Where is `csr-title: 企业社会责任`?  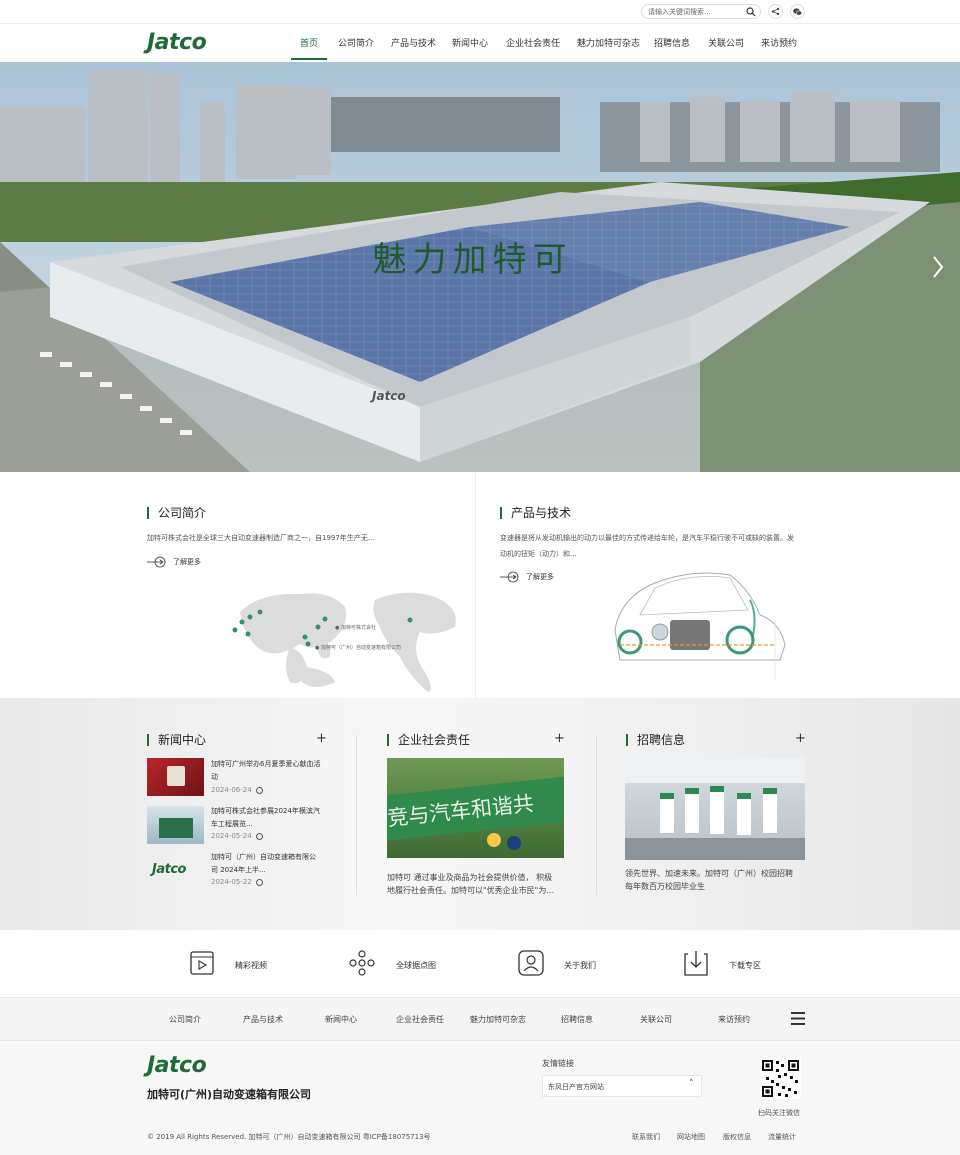 csr-title: 企业社会责任 is located at coordinates (428, 740).